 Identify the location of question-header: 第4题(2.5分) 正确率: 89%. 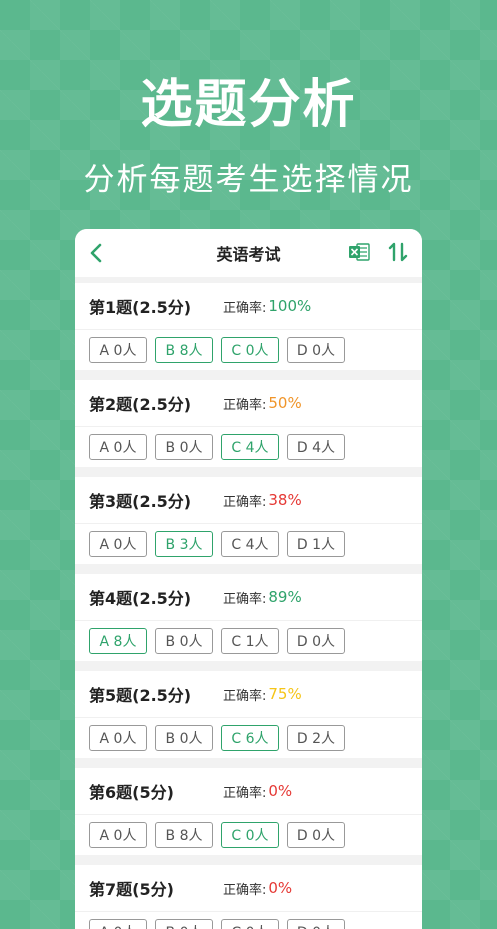
(248, 597).